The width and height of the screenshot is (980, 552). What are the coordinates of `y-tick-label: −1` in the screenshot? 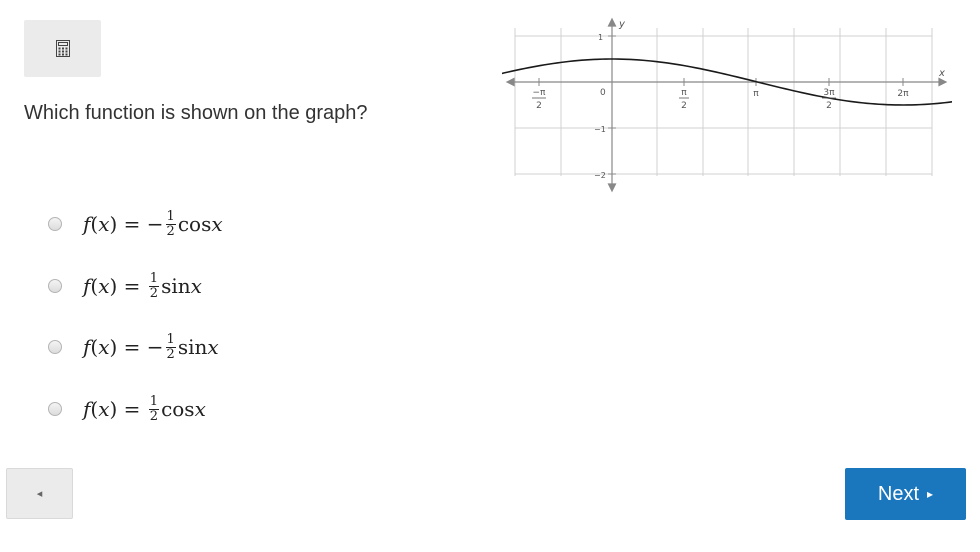 It's located at (600, 129).